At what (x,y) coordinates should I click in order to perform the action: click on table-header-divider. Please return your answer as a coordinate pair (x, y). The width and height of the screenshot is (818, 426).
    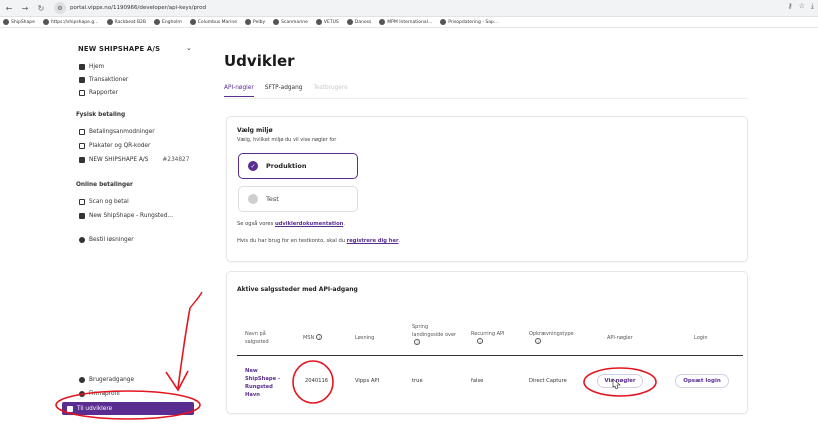
    Looking at the image, I should click on (490, 355).